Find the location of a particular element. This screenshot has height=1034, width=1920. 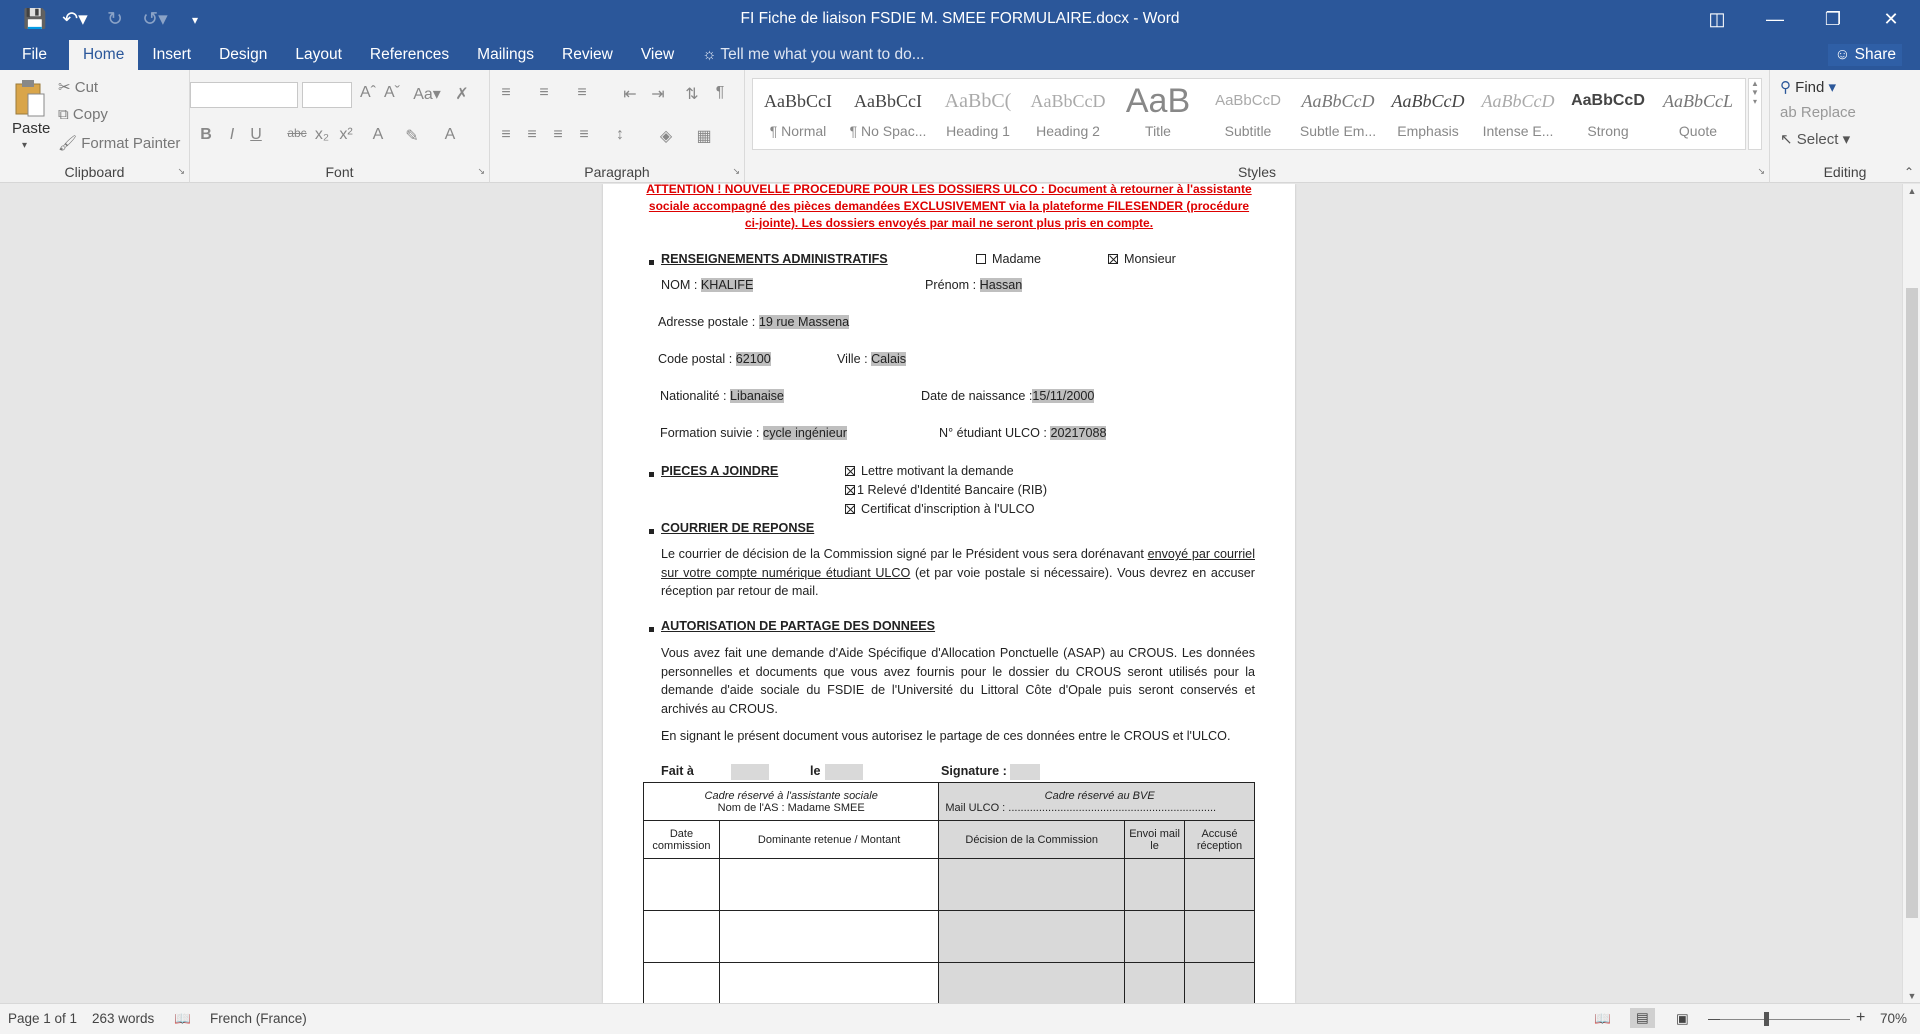

style-emphasis: AaBbCcD Emphasis is located at coordinates (1428, 115).